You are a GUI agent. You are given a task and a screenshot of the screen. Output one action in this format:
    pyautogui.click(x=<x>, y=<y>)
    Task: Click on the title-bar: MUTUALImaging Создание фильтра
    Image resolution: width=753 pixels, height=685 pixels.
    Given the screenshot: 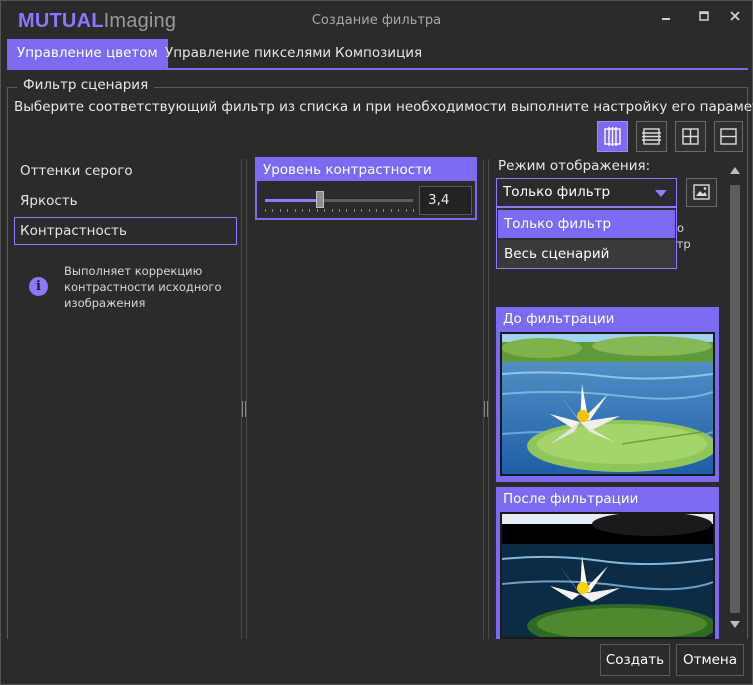 What is the action you would take?
    pyautogui.click(x=376, y=20)
    